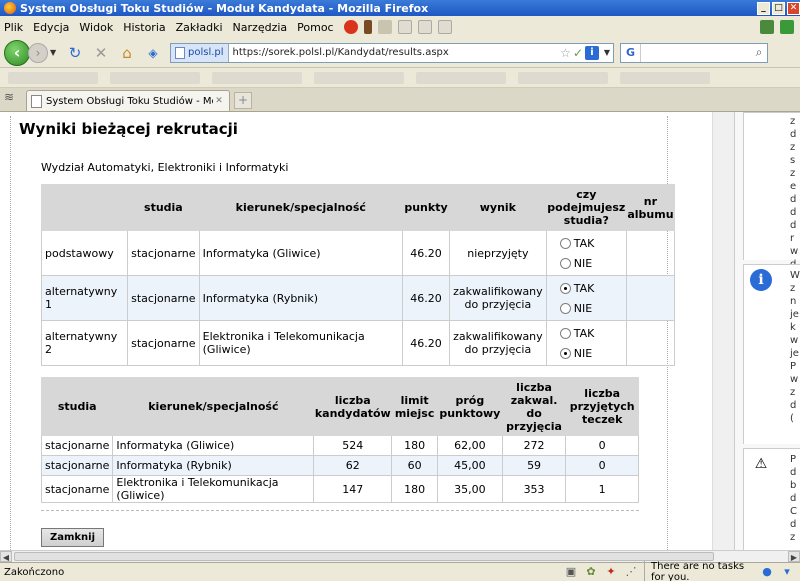 Image resolution: width=800 pixels, height=581 pixels. Describe the element at coordinates (219, 101) in the screenshot. I see `tab-close-icon: ✕` at that location.